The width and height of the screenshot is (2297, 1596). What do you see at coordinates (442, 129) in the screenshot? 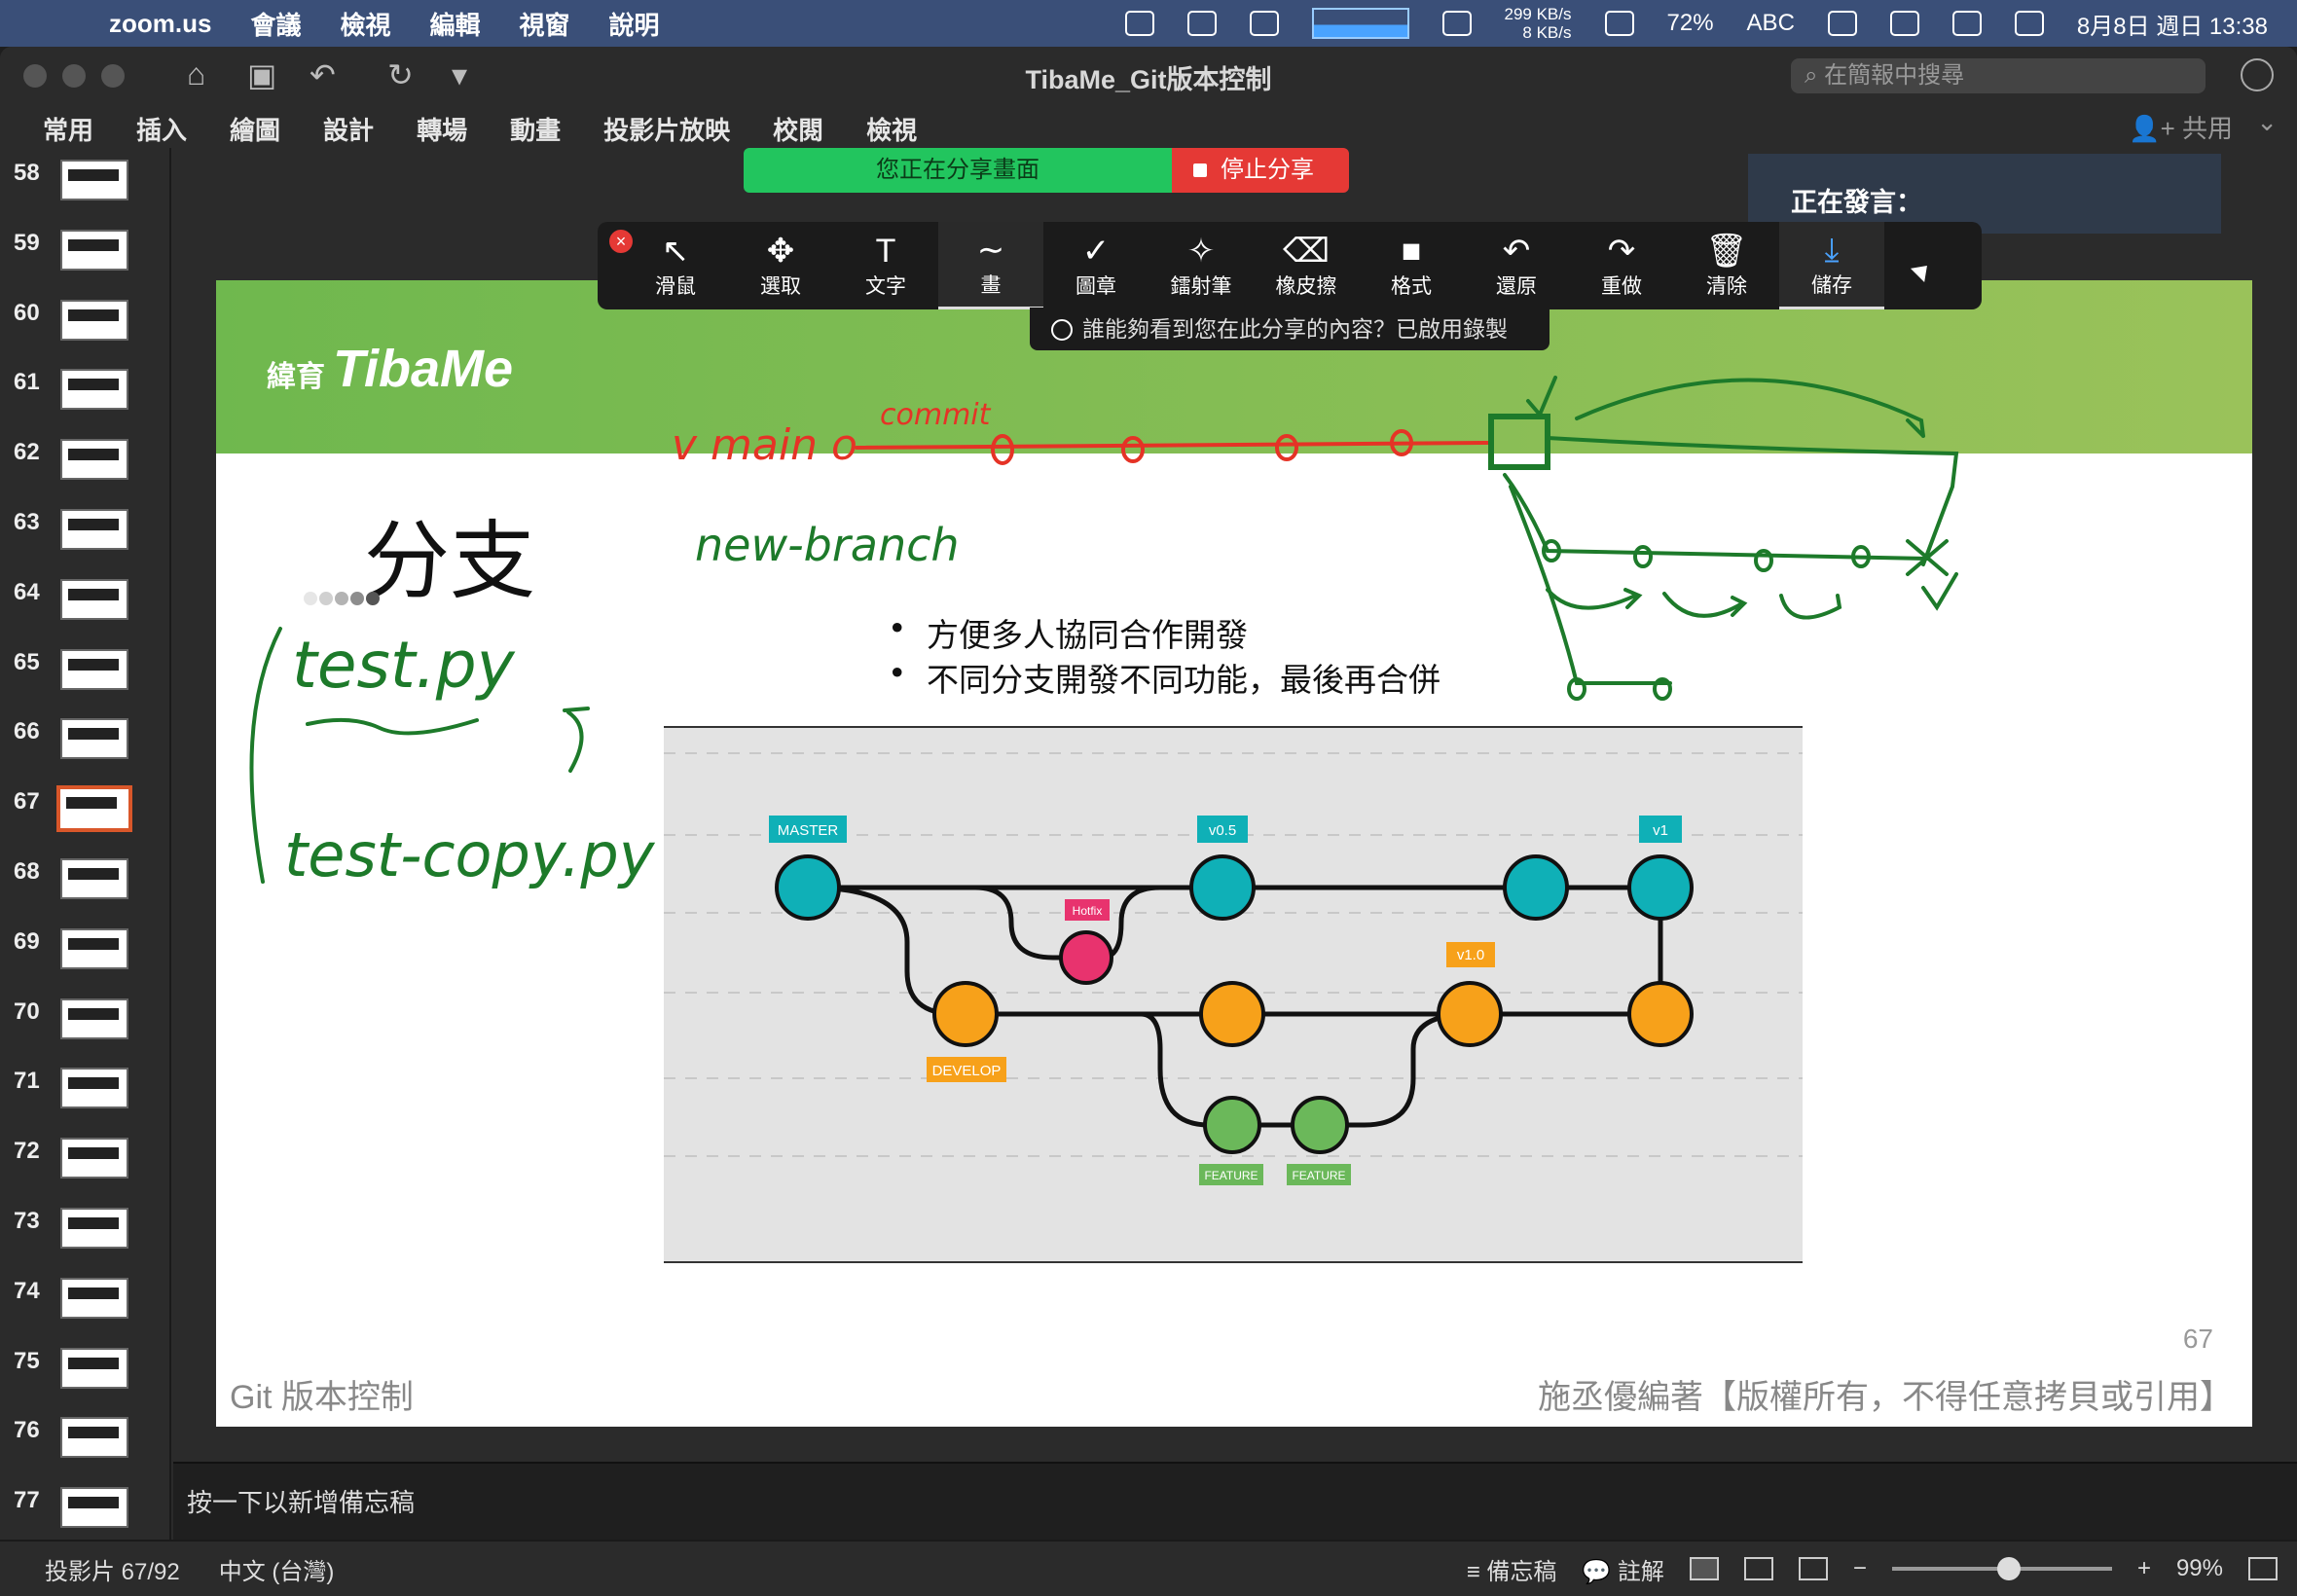
I see `tab-transitions: 轉場` at bounding box center [442, 129].